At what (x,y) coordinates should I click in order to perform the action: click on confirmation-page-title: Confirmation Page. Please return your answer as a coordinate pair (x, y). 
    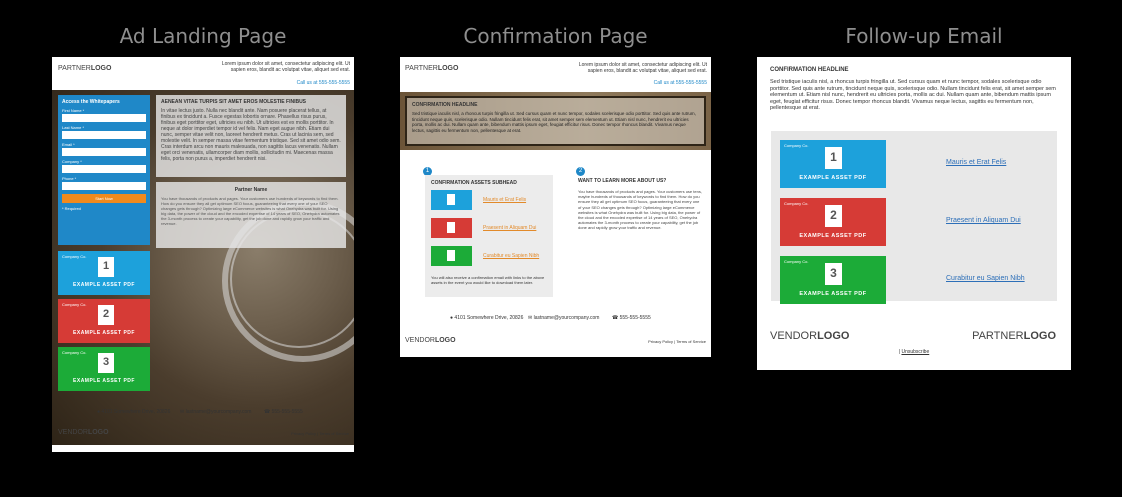
    Looking at the image, I should click on (555, 36).